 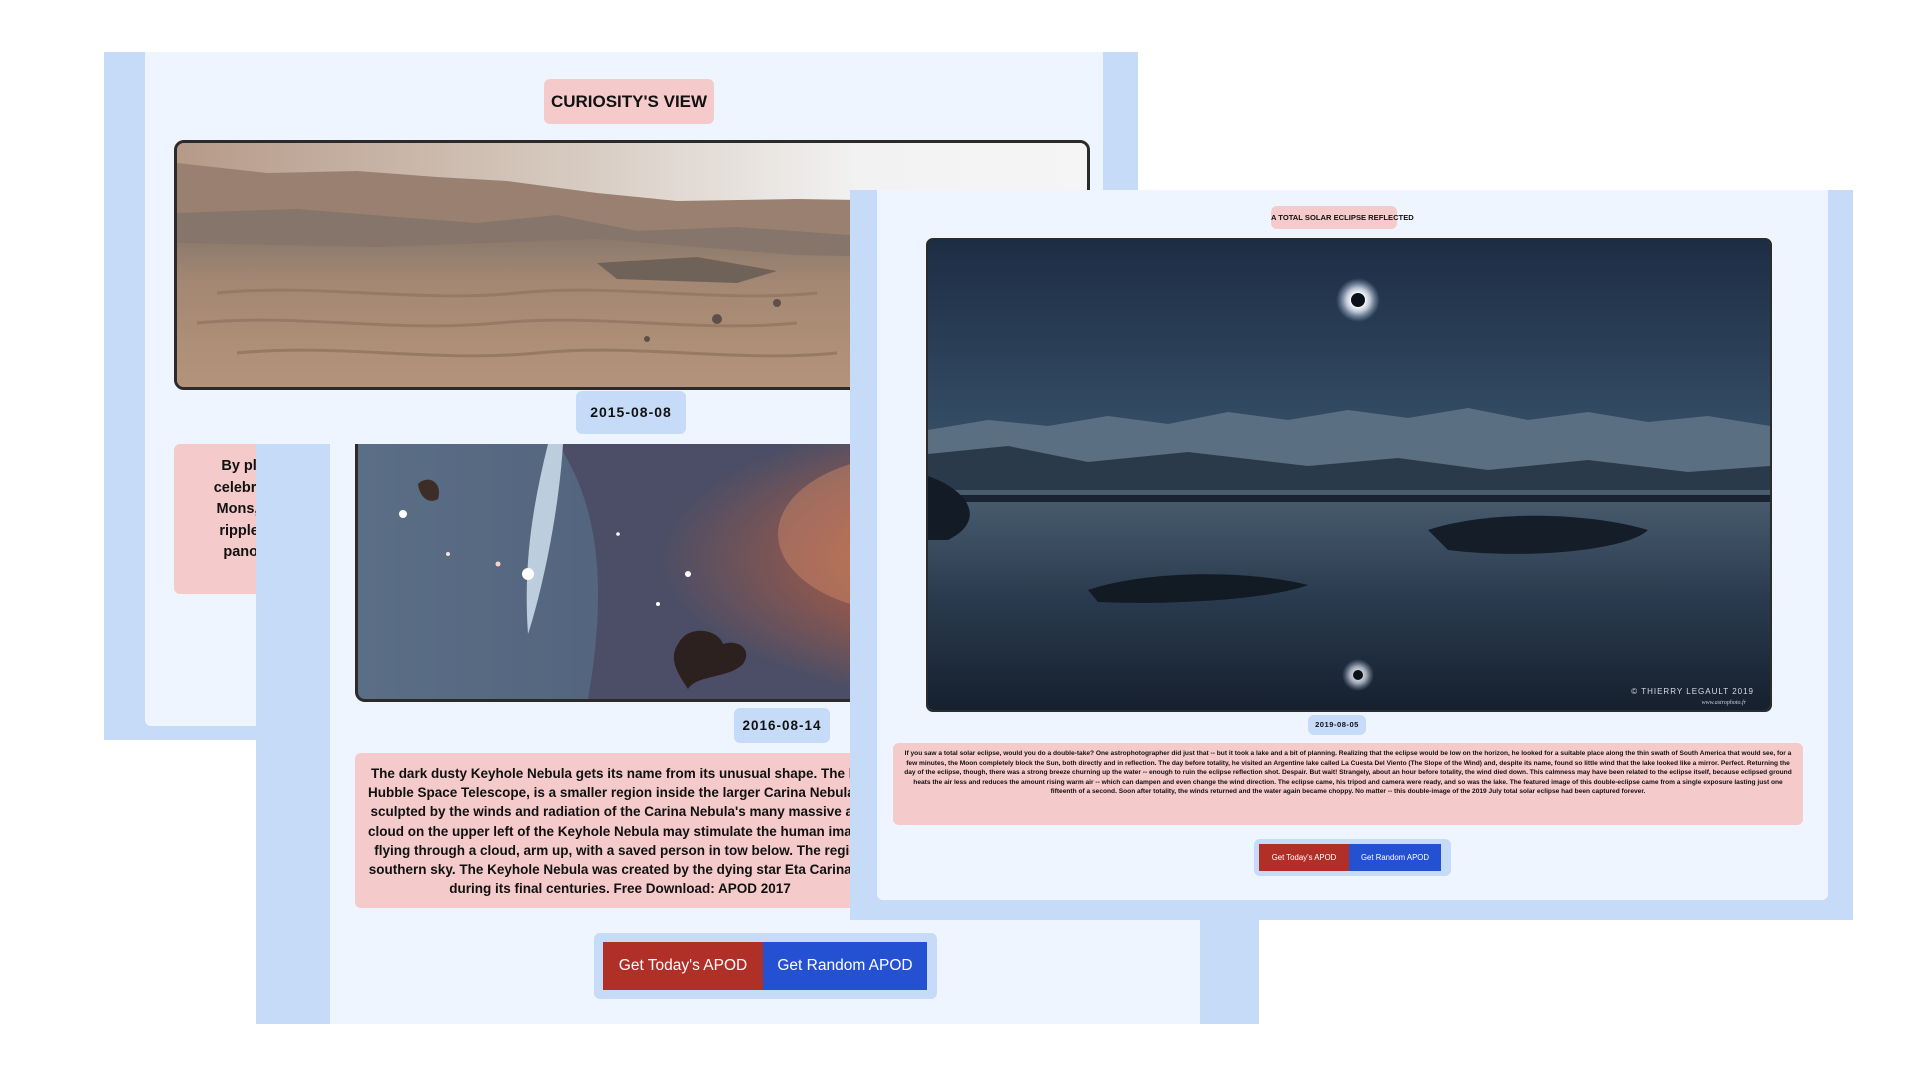 I want to click on apod-title: A TOTAL SOLAR ECLIPSE REFLECTED, so click(x=1342, y=217).